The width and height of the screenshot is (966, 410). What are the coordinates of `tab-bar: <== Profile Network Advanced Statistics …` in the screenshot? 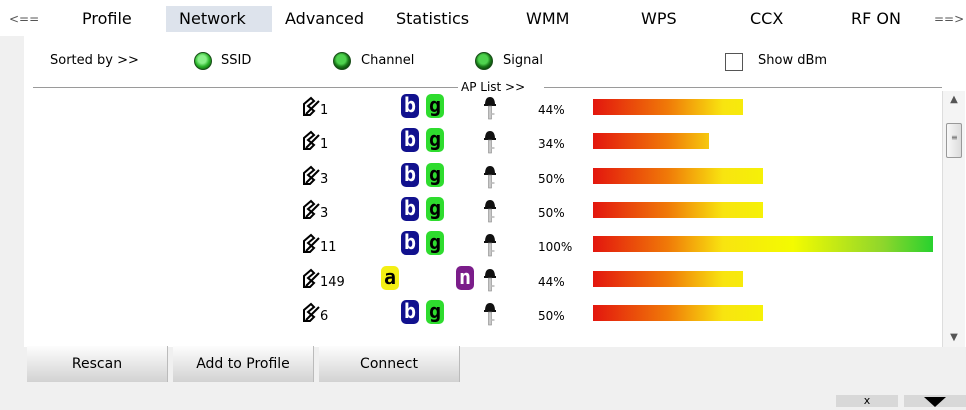 It's located at (483, 18).